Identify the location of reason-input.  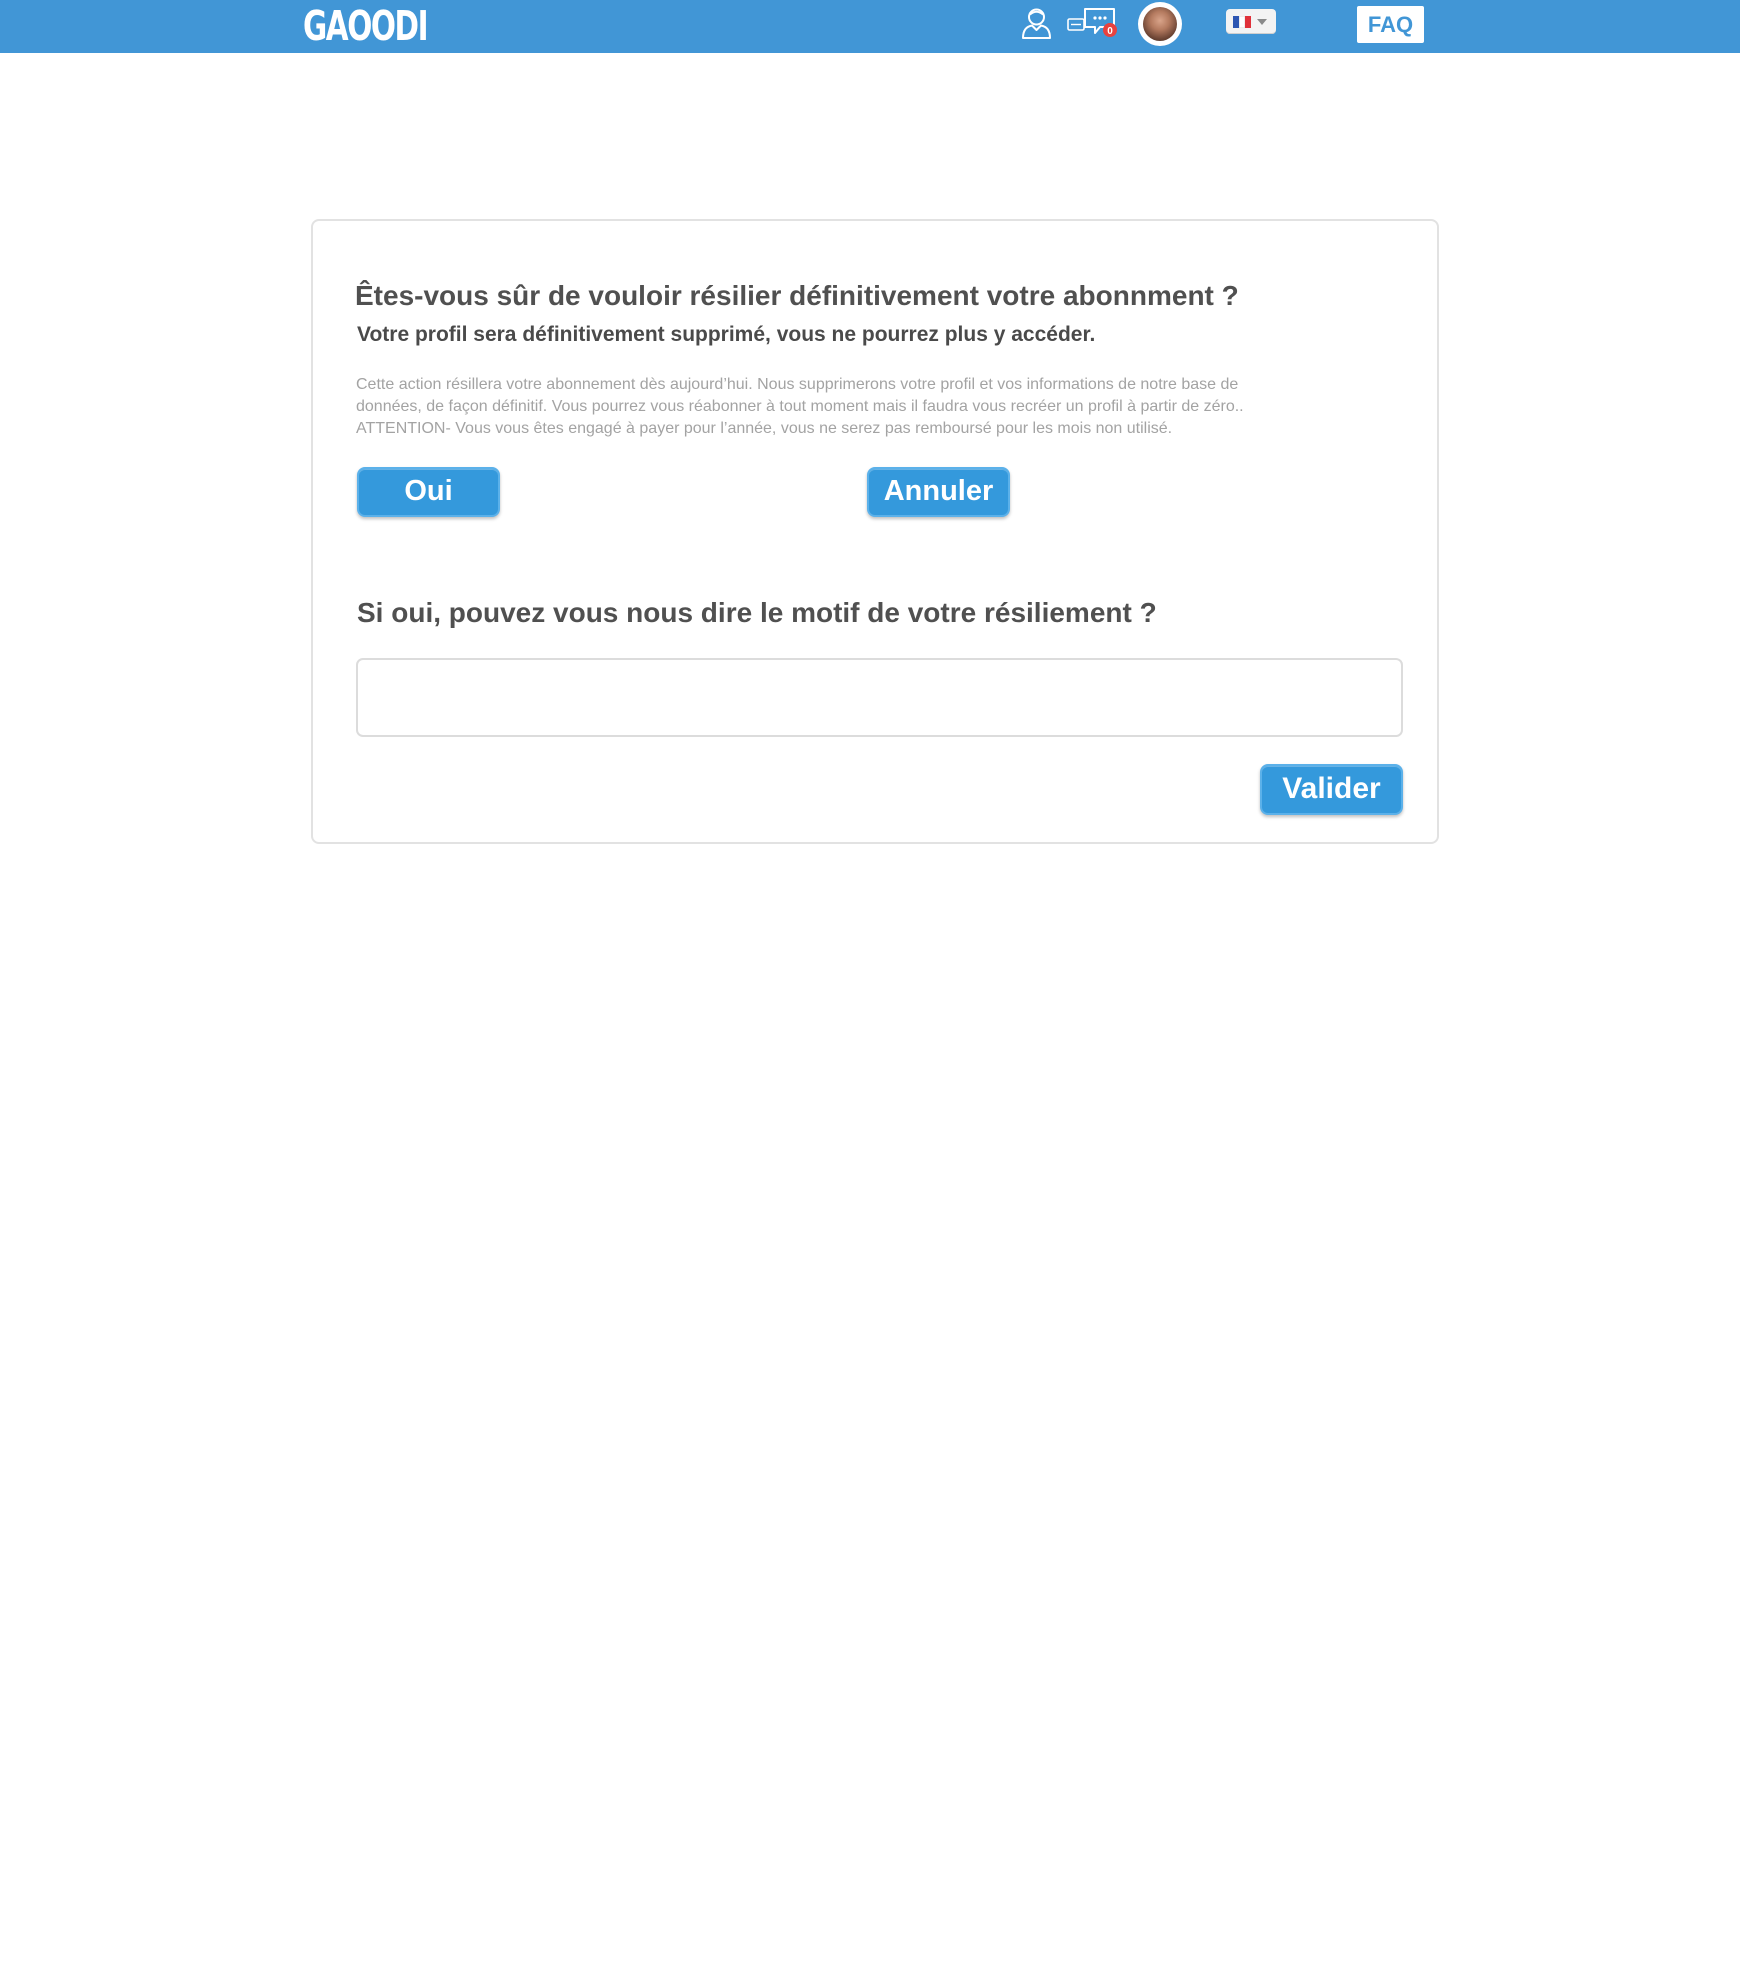
(879, 697).